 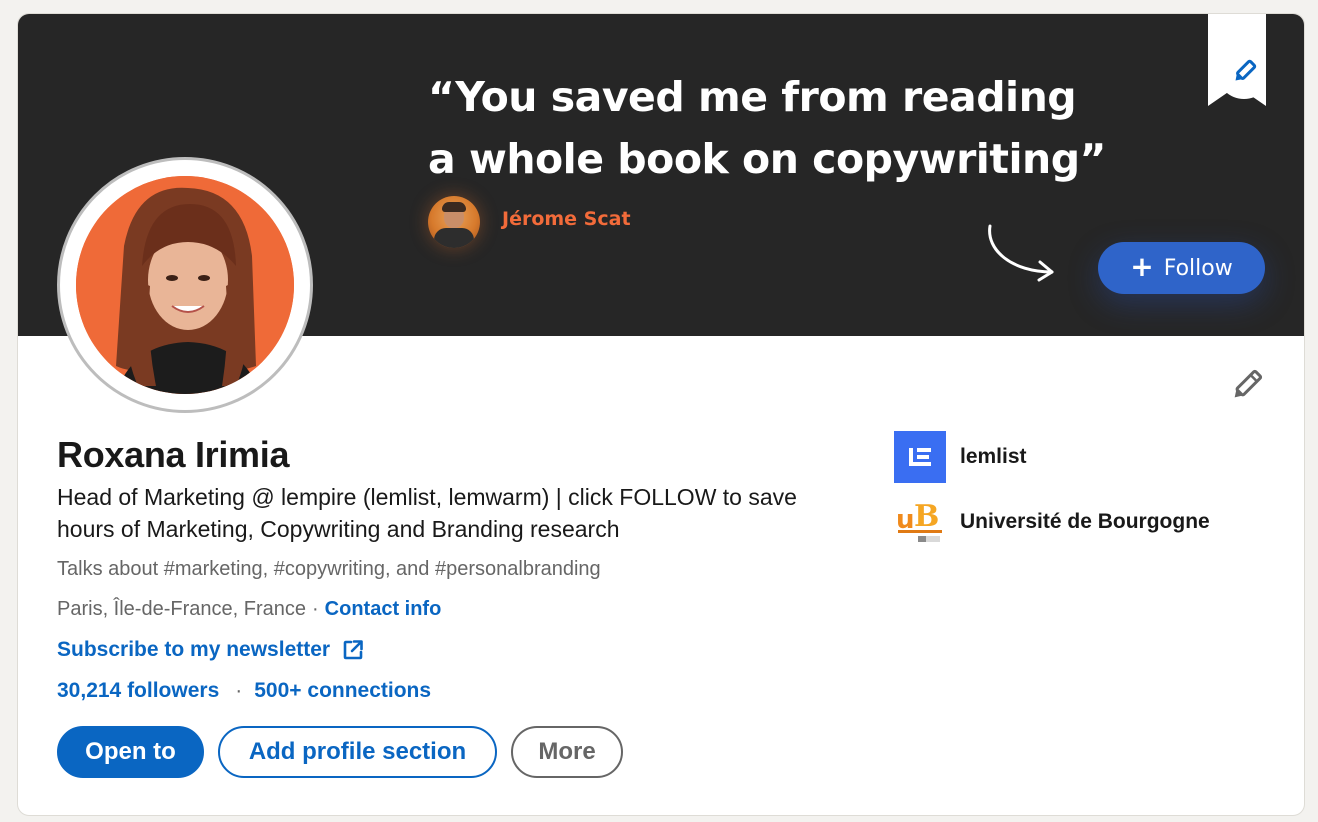 I want to click on quote-author-avatar, so click(x=454, y=222).